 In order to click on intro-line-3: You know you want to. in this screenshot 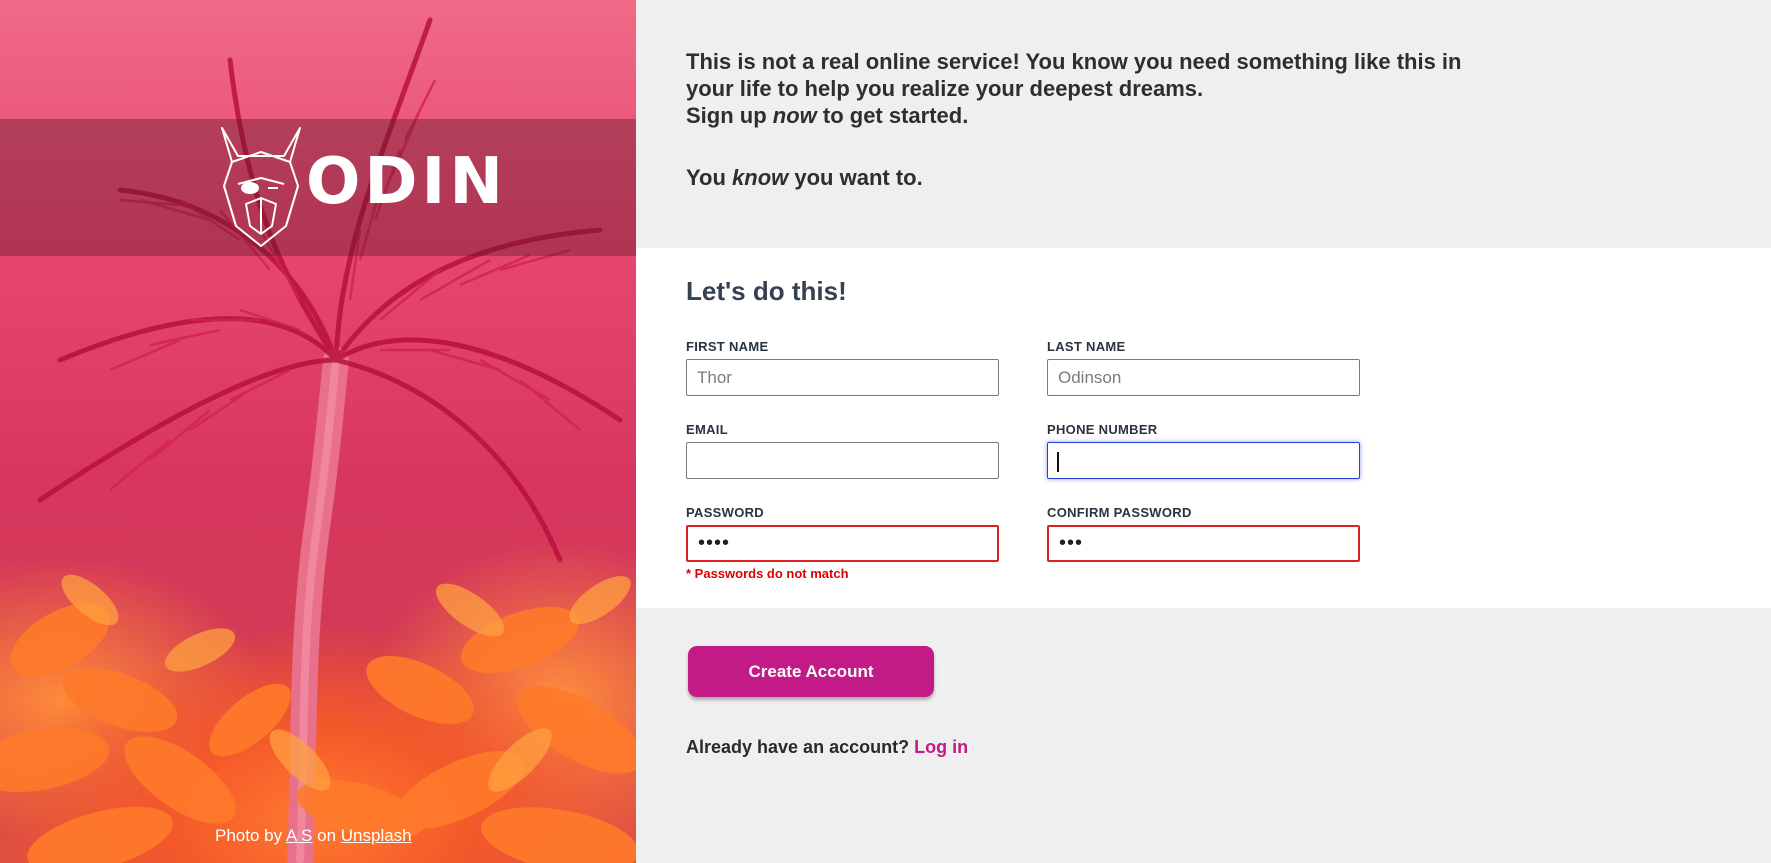, I will do `click(804, 177)`.